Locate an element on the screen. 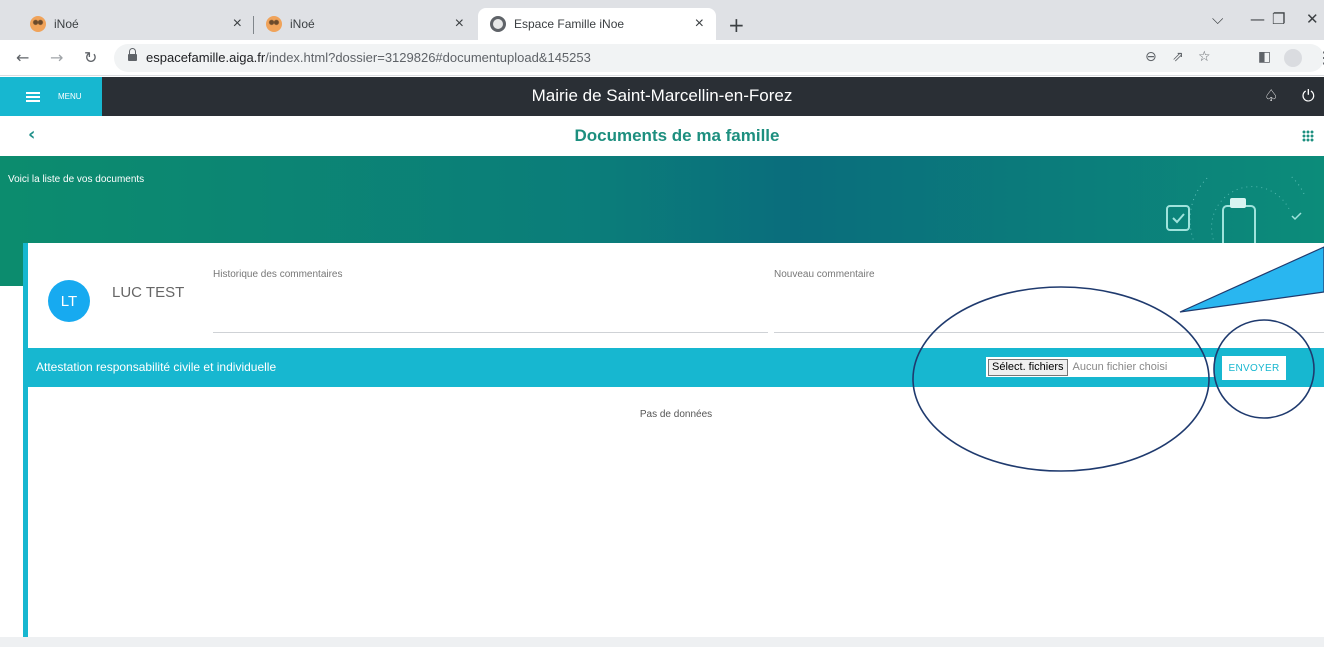 This screenshot has height=647, width=1324. user-name: LUC TEST is located at coordinates (148, 292).